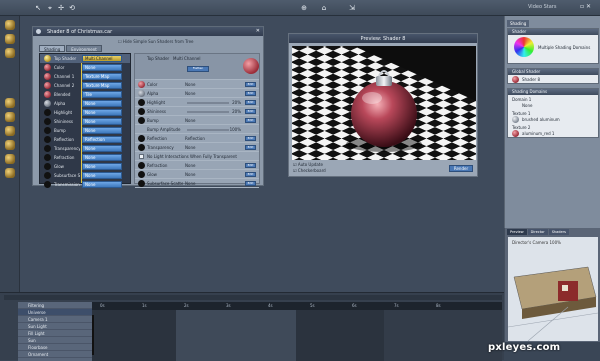 The image size is (600, 361). What do you see at coordinates (541, 119) in the screenshot?
I see `texture-value: brushed aluminum` at bounding box center [541, 119].